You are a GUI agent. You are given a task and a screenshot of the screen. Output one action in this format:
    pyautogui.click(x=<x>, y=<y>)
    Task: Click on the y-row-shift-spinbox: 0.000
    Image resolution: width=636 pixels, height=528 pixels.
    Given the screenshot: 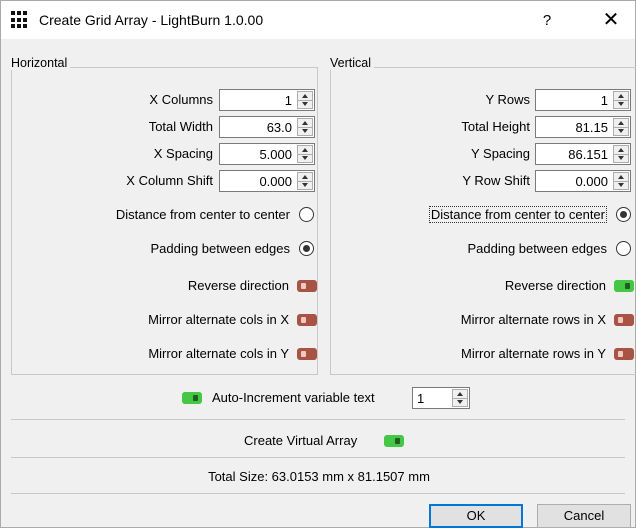 What is the action you would take?
    pyautogui.click(x=583, y=181)
    